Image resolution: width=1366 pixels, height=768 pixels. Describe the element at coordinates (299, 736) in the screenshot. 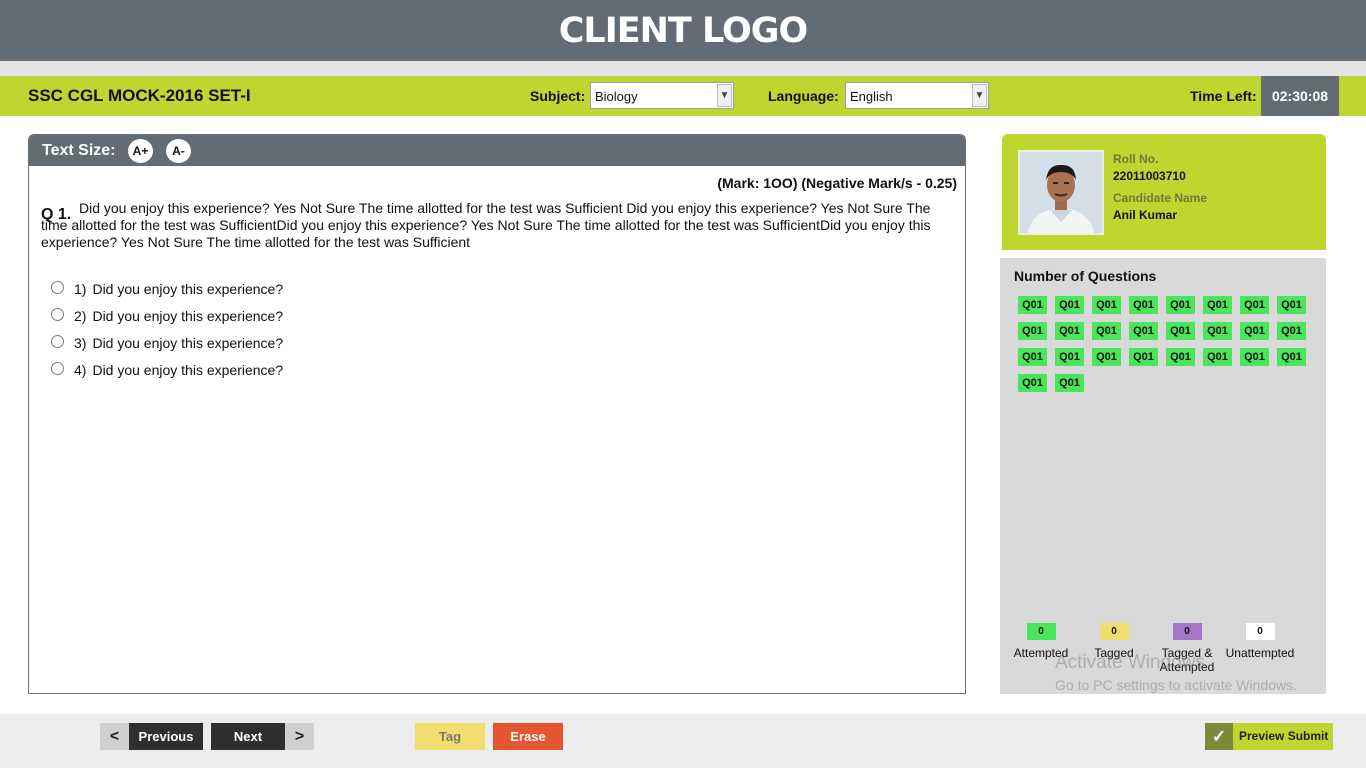

I see `chevron-right-icon: >` at that location.